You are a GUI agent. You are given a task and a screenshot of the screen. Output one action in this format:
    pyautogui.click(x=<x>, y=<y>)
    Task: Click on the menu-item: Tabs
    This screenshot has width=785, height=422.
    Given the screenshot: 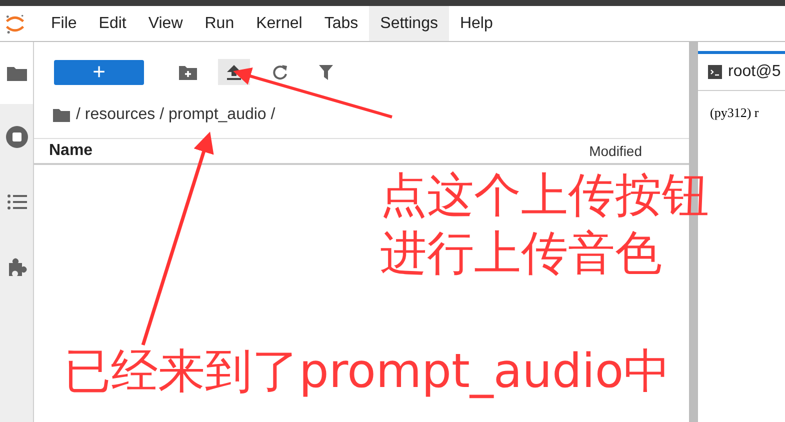 What is the action you would take?
    pyautogui.click(x=341, y=23)
    